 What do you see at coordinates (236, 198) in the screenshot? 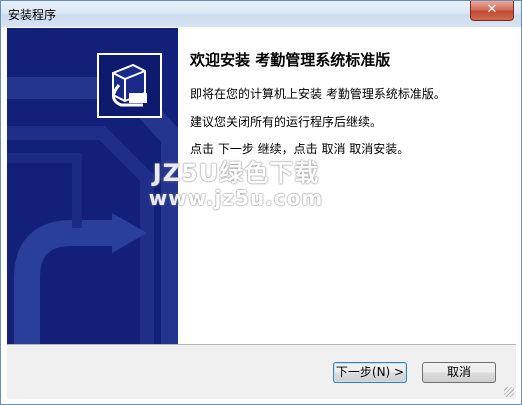
I see `watermark-url: www.jz5u.com` at bounding box center [236, 198].